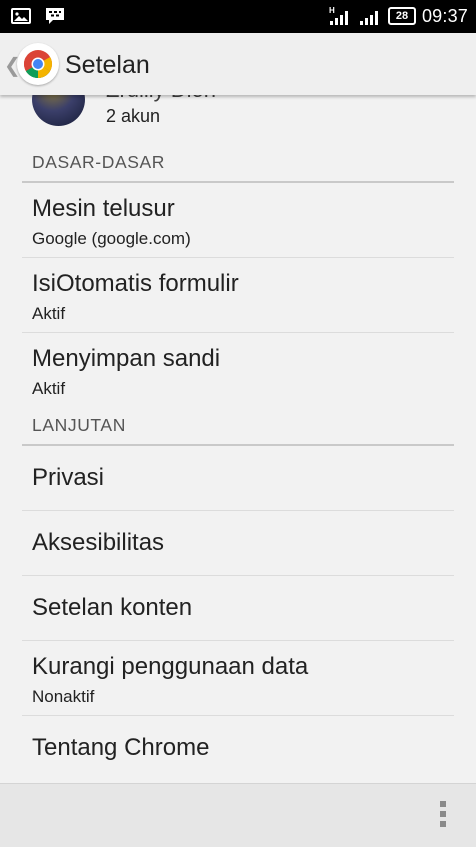  What do you see at coordinates (238, 748) in the screenshot?
I see `setting-about-chrome: Tentang Chrome` at bounding box center [238, 748].